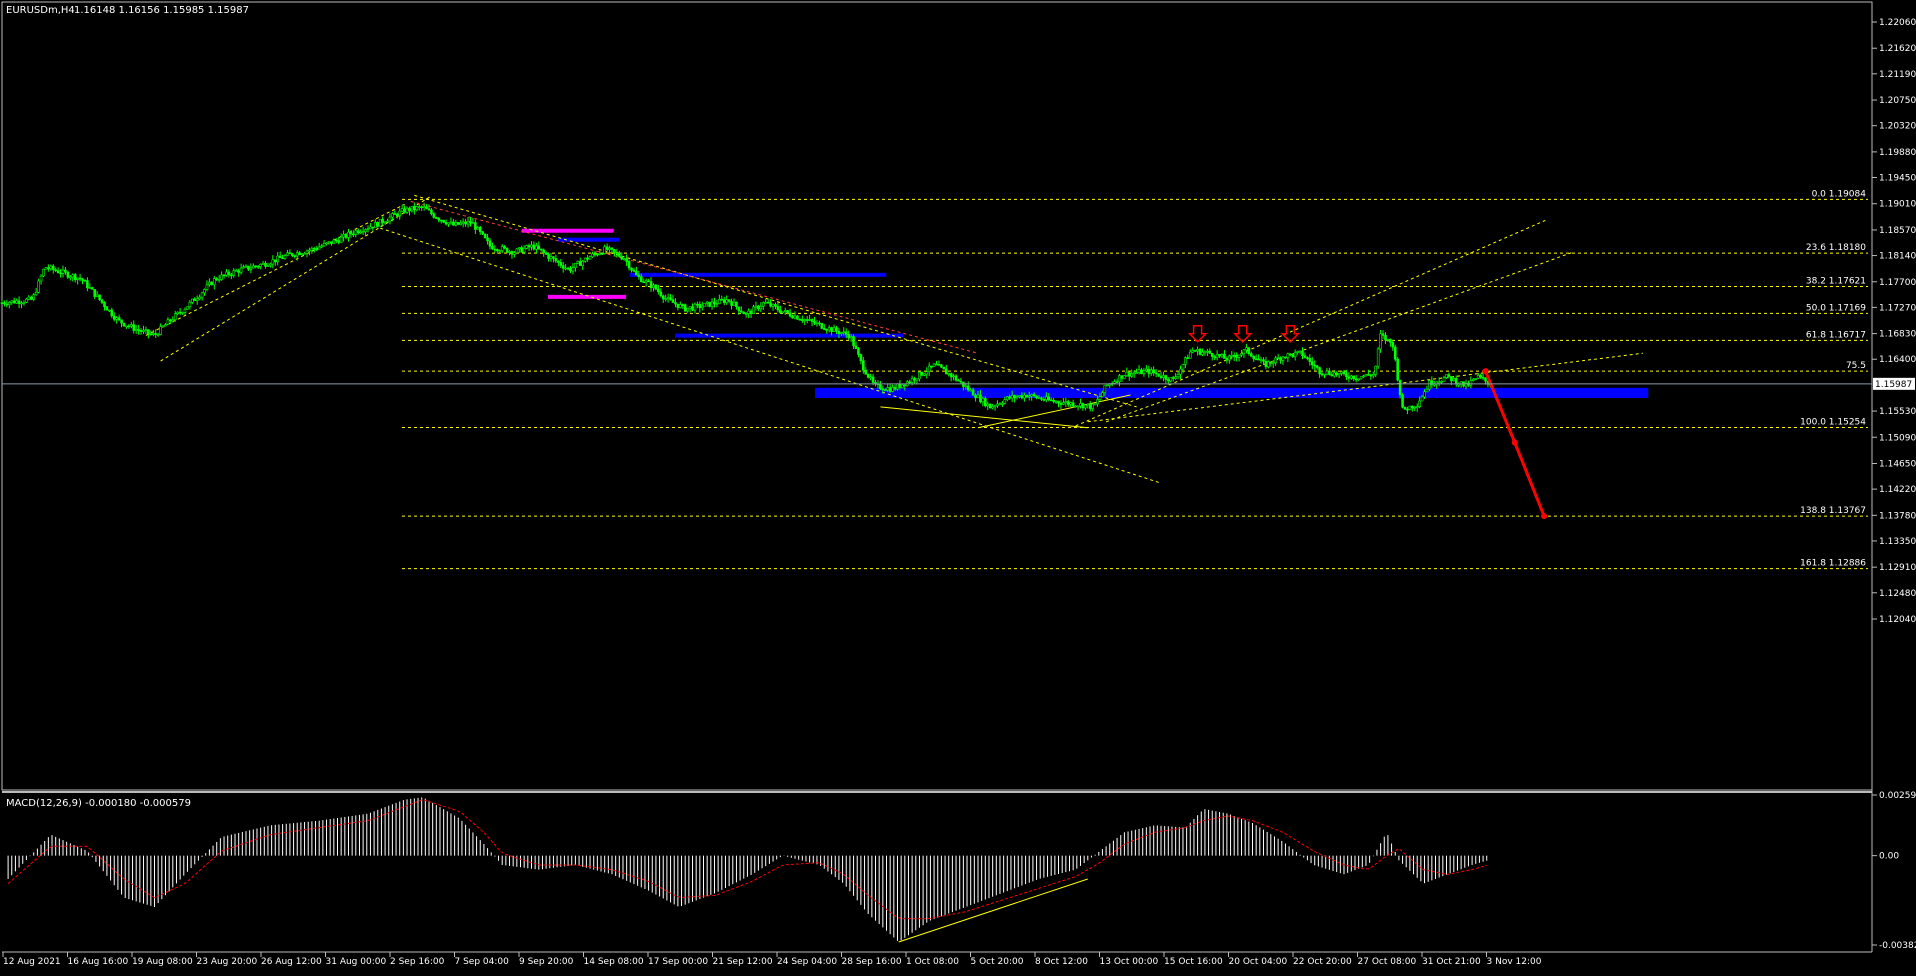 This screenshot has height=976, width=1916. What do you see at coordinates (614, 962) in the screenshot?
I see `x-tick-label: 14 Sep 08:00` at bounding box center [614, 962].